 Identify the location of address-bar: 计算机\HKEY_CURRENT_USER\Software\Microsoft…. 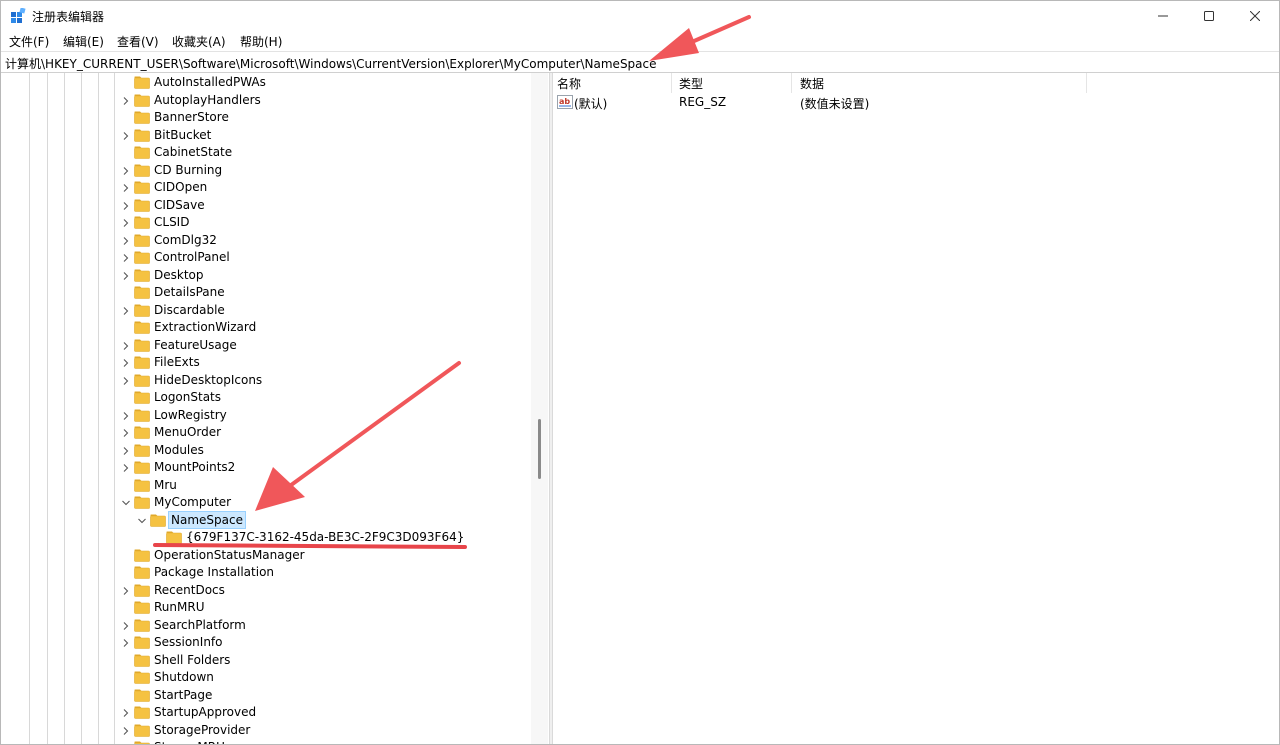
(640, 62).